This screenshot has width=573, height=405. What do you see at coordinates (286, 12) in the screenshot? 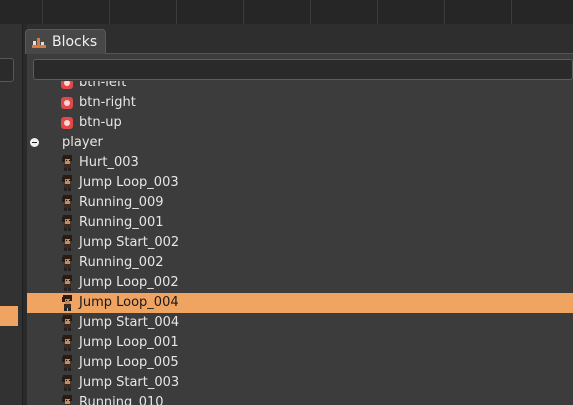
I see `scene-canvas-strip` at bounding box center [286, 12].